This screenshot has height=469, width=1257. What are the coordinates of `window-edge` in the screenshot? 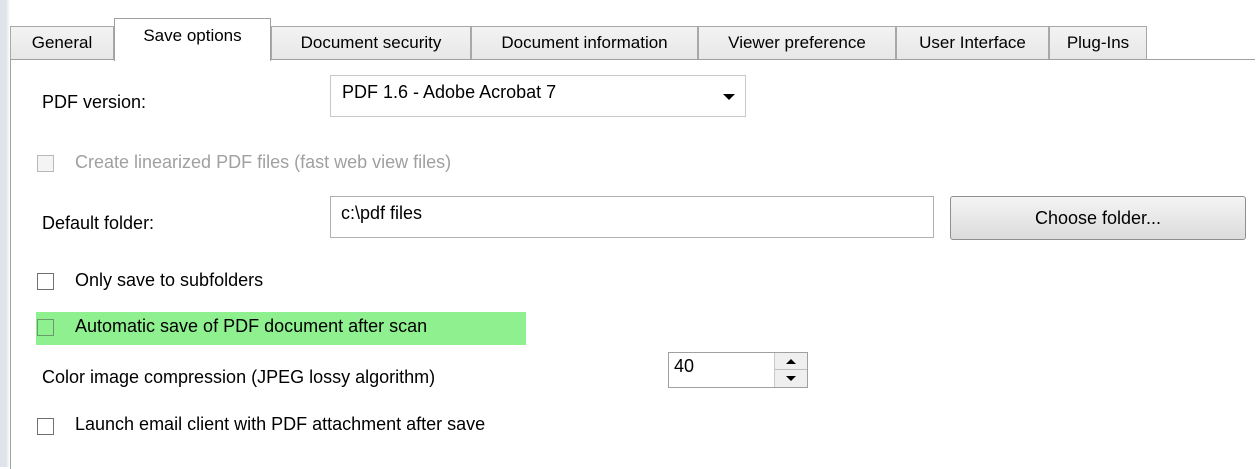 It's located at (5, 233).